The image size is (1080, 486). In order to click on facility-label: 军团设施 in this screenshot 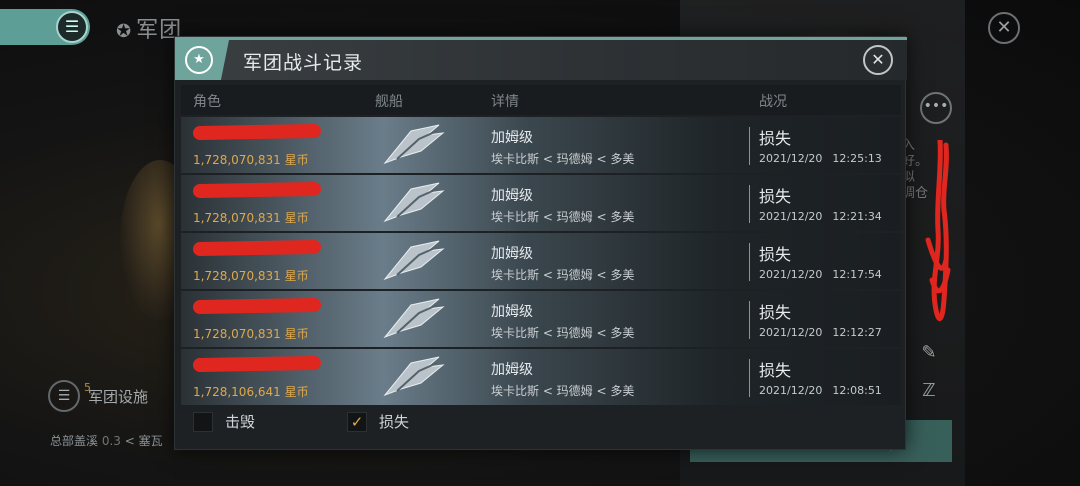, I will do `click(118, 396)`.